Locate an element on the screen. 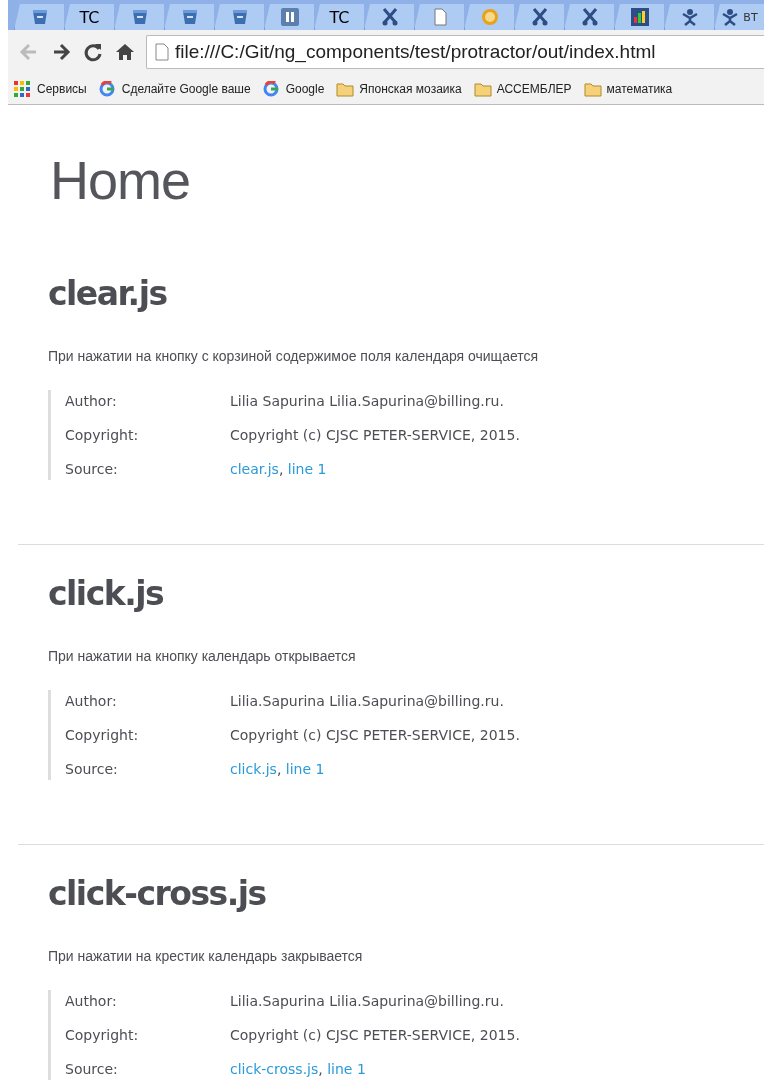  description: При нажатии на крестик календарь закрывается is located at coordinates (206, 956).